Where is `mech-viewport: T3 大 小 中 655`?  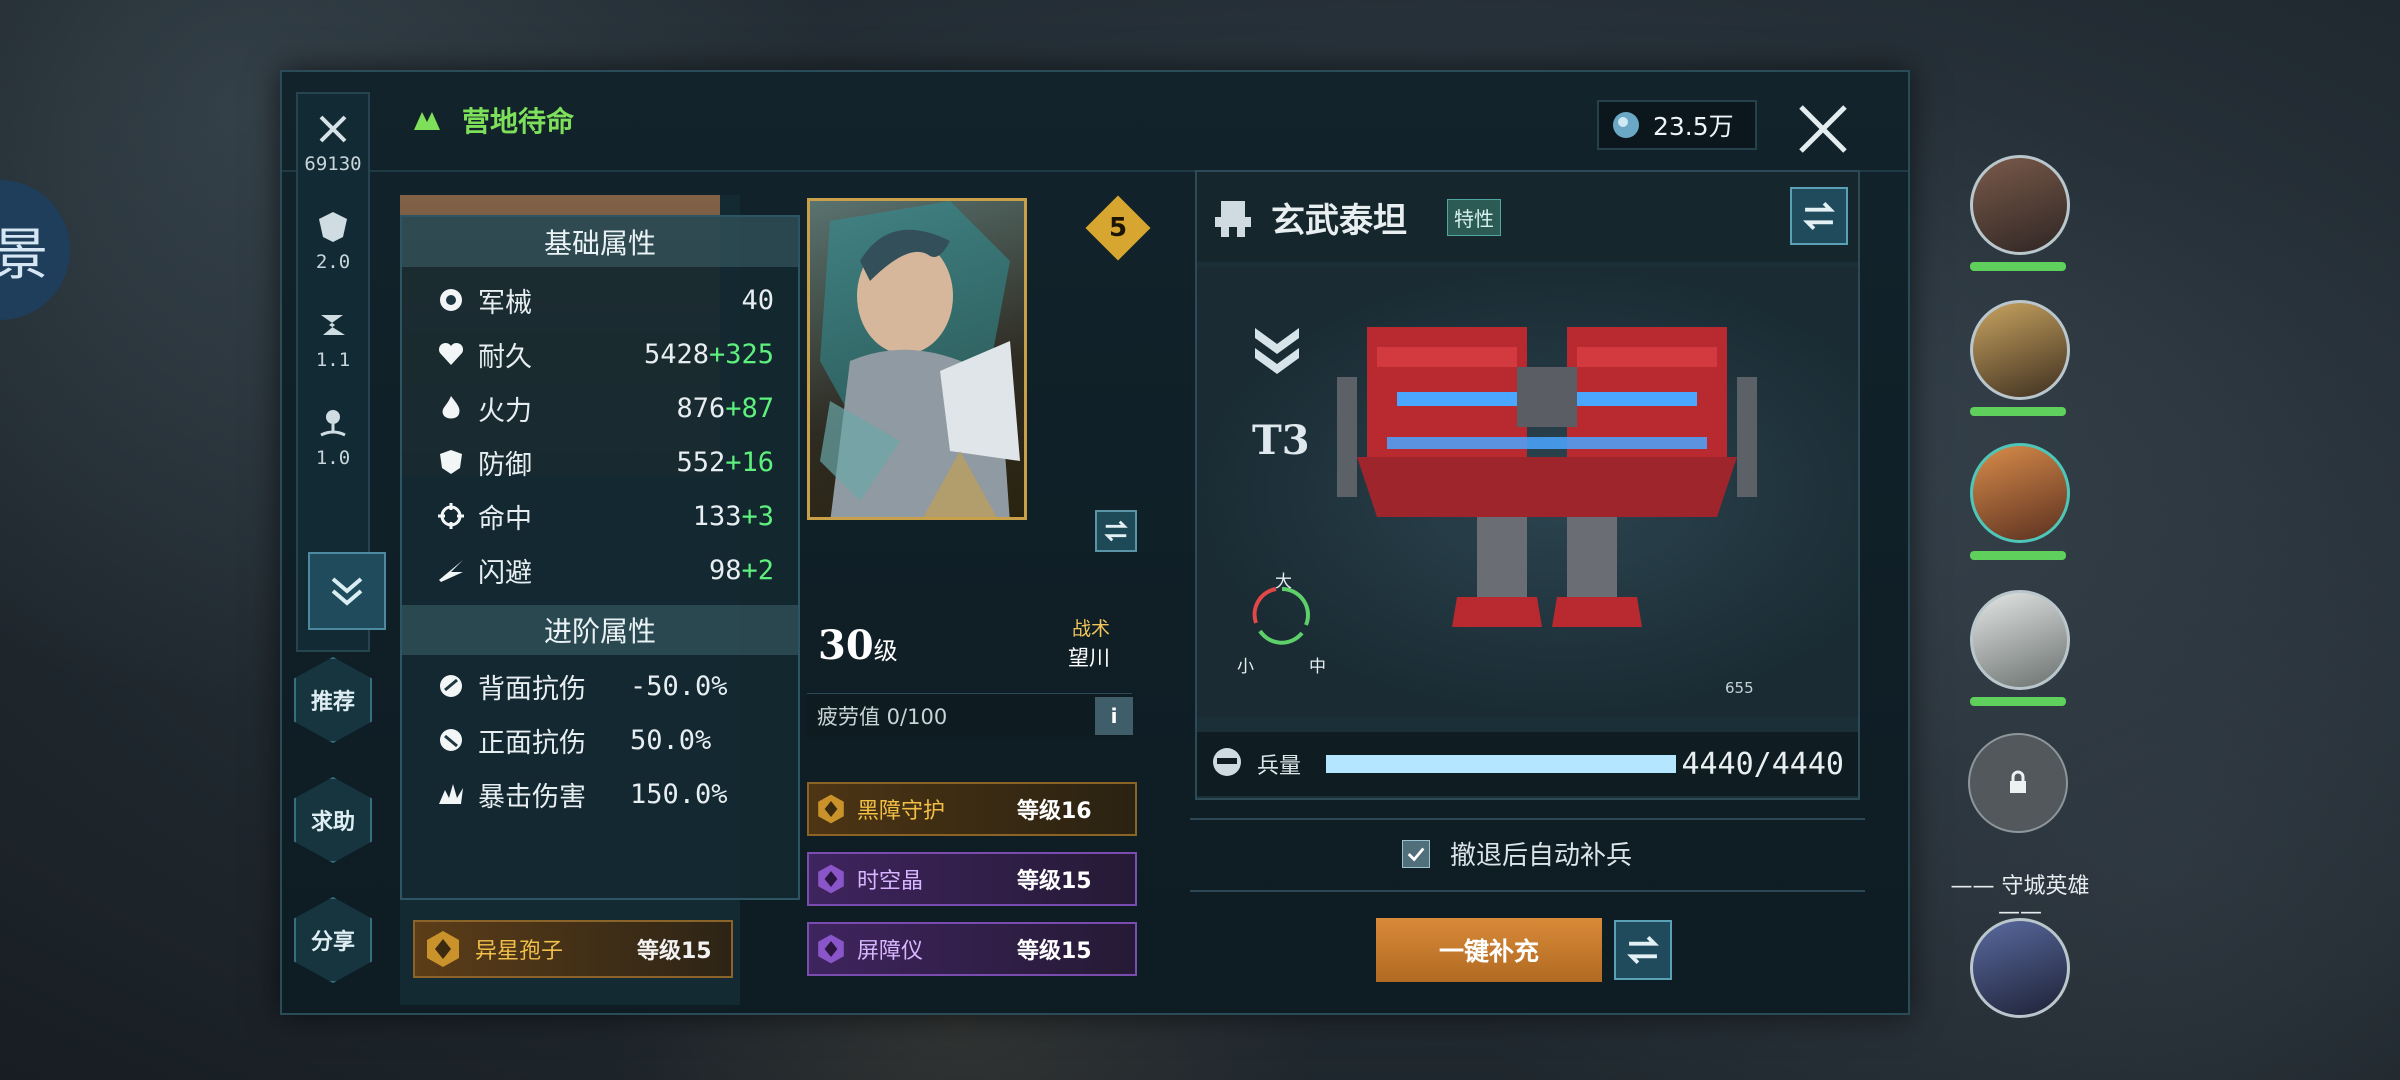 mech-viewport: T3 大 小 中 655 is located at coordinates (1527, 492).